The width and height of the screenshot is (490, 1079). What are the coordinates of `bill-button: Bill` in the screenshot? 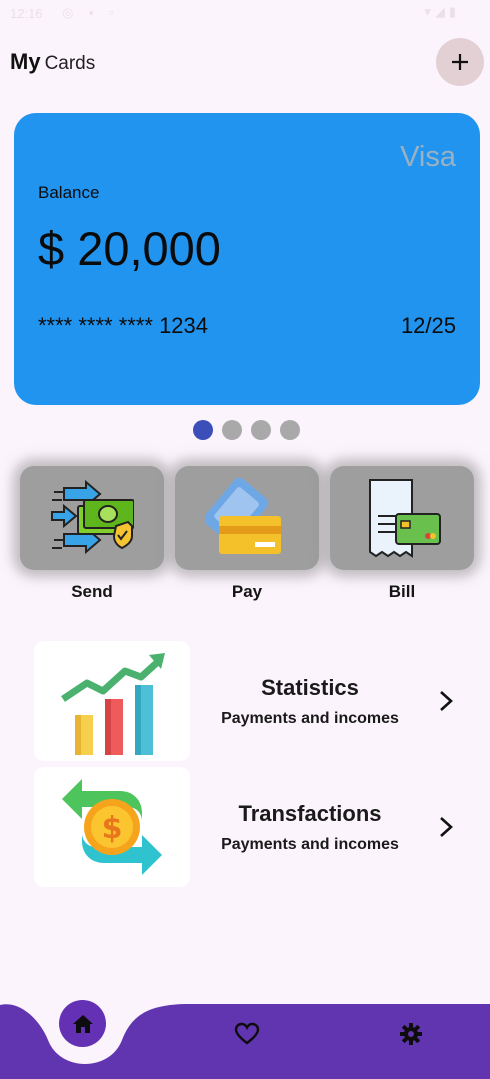 It's located at (402, 534).